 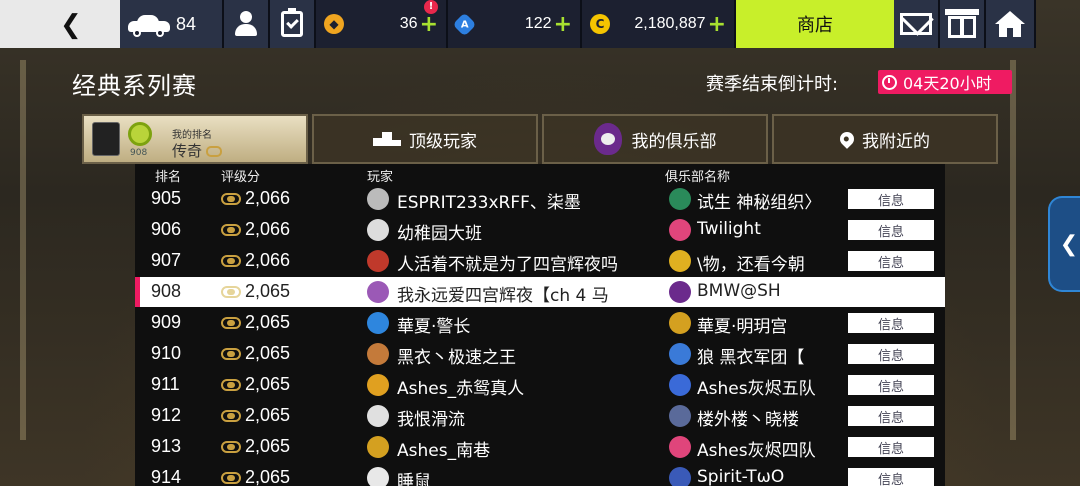 I want to click on shop-button: 商店, so click(x=815, y=24).